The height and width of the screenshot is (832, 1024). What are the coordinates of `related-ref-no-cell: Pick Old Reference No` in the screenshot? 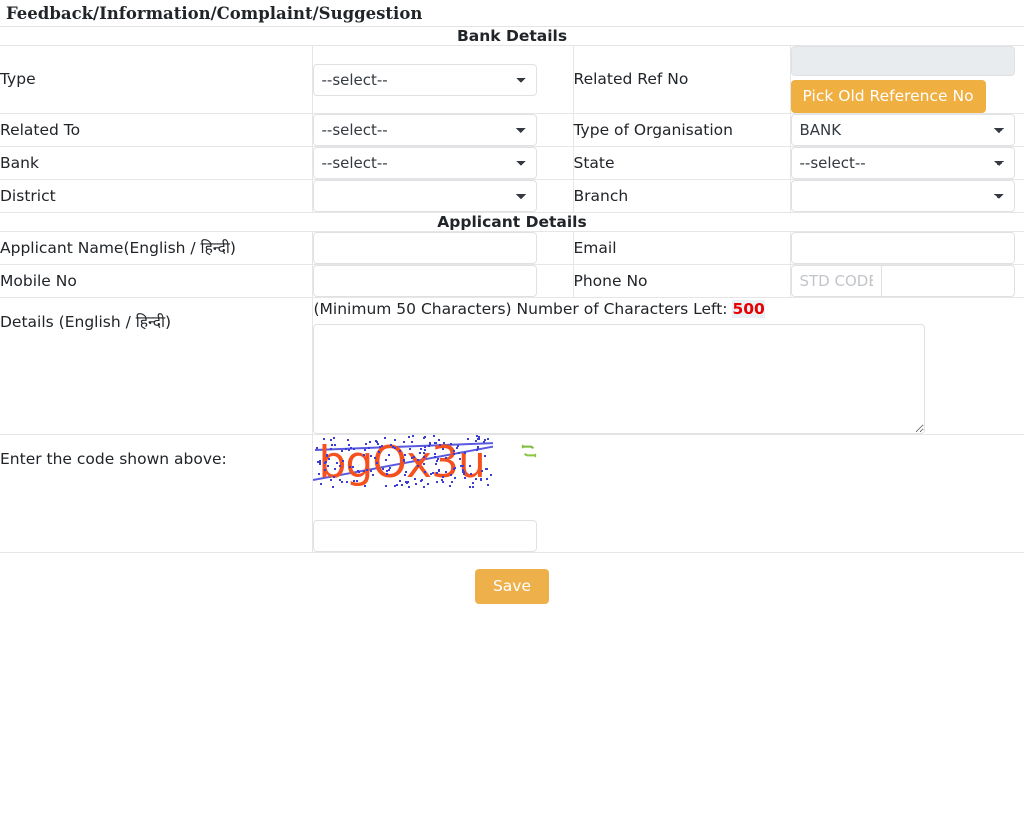 It's located at (907, 79).